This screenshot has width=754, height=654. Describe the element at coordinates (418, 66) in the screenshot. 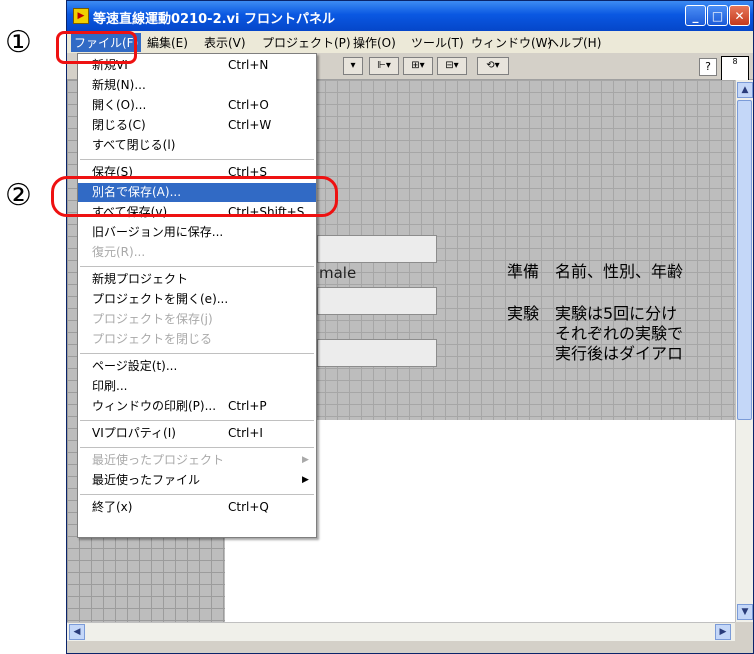

I see `distribute-objects-icon: ⊞▾` at that location.